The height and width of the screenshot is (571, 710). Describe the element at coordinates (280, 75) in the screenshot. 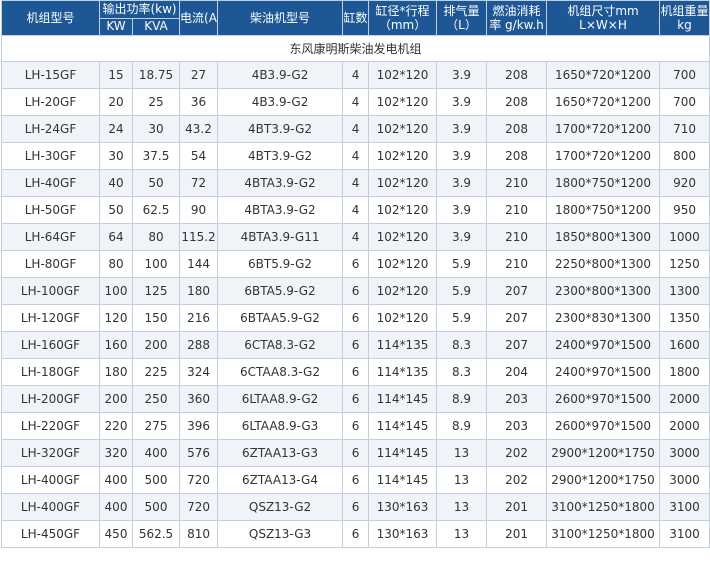

I see `cell-engine-model: 4B3.9-G2` at that location.